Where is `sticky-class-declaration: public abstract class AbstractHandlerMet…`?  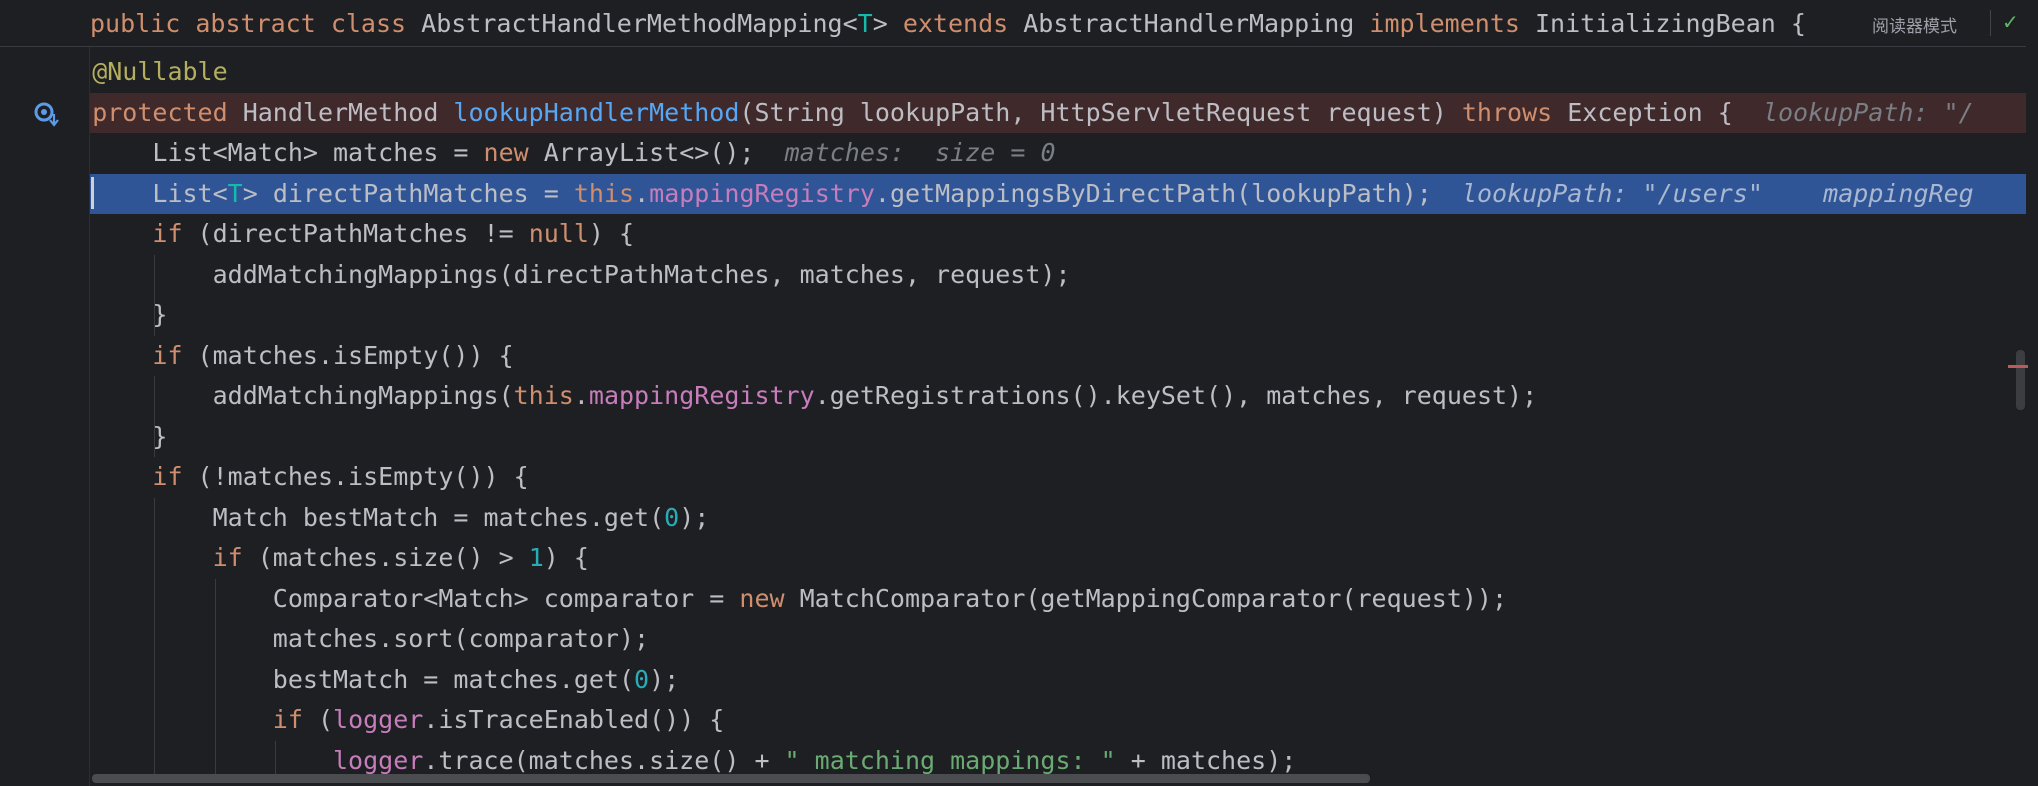
sticky-class-declaration: public abstract class AbstractHandlerMet… is located at coordinates (1058, 24).